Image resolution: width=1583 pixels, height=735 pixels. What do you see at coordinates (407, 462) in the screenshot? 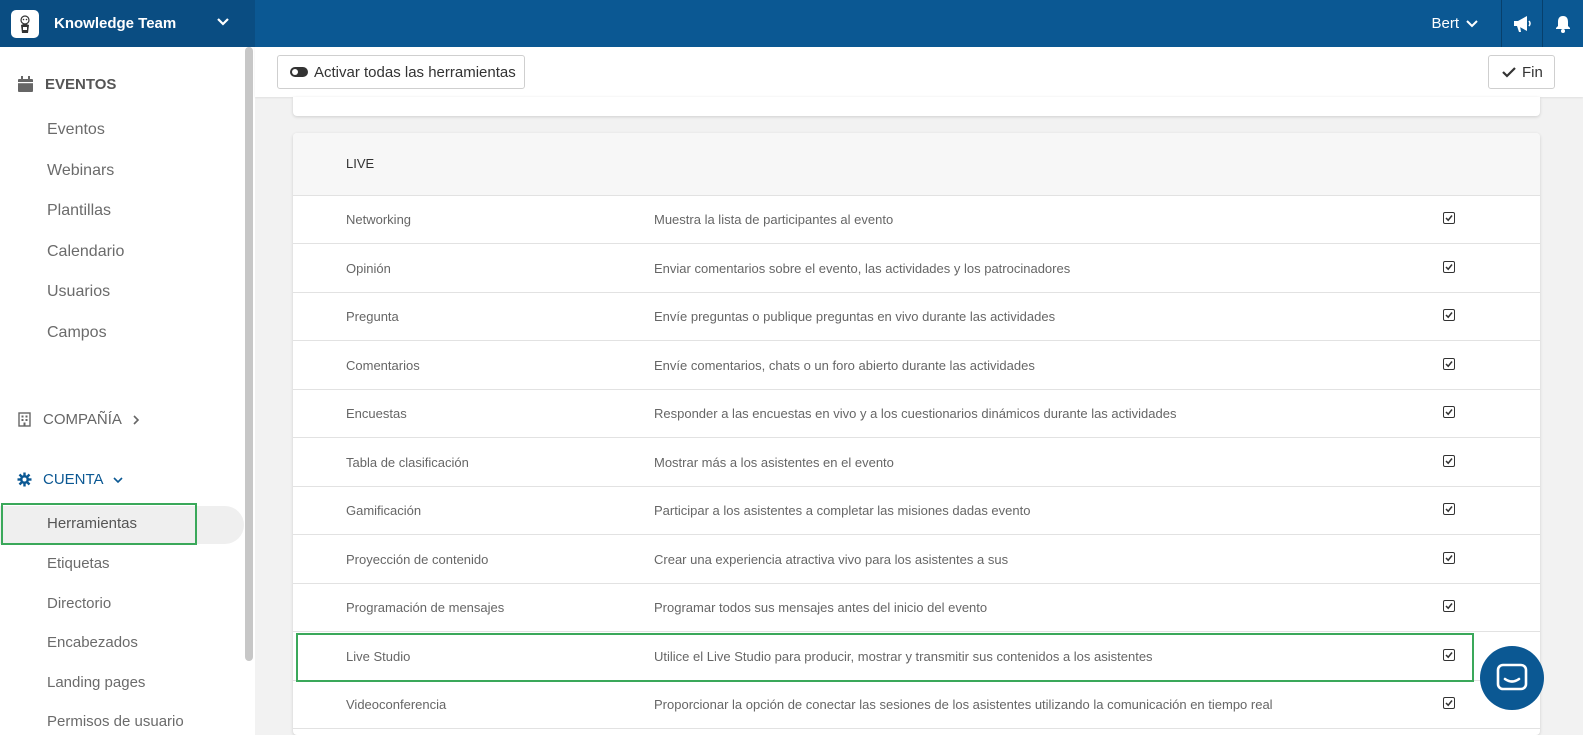
I see `tool-name: Tabla de clasificación` at bounding box center [407, 462].